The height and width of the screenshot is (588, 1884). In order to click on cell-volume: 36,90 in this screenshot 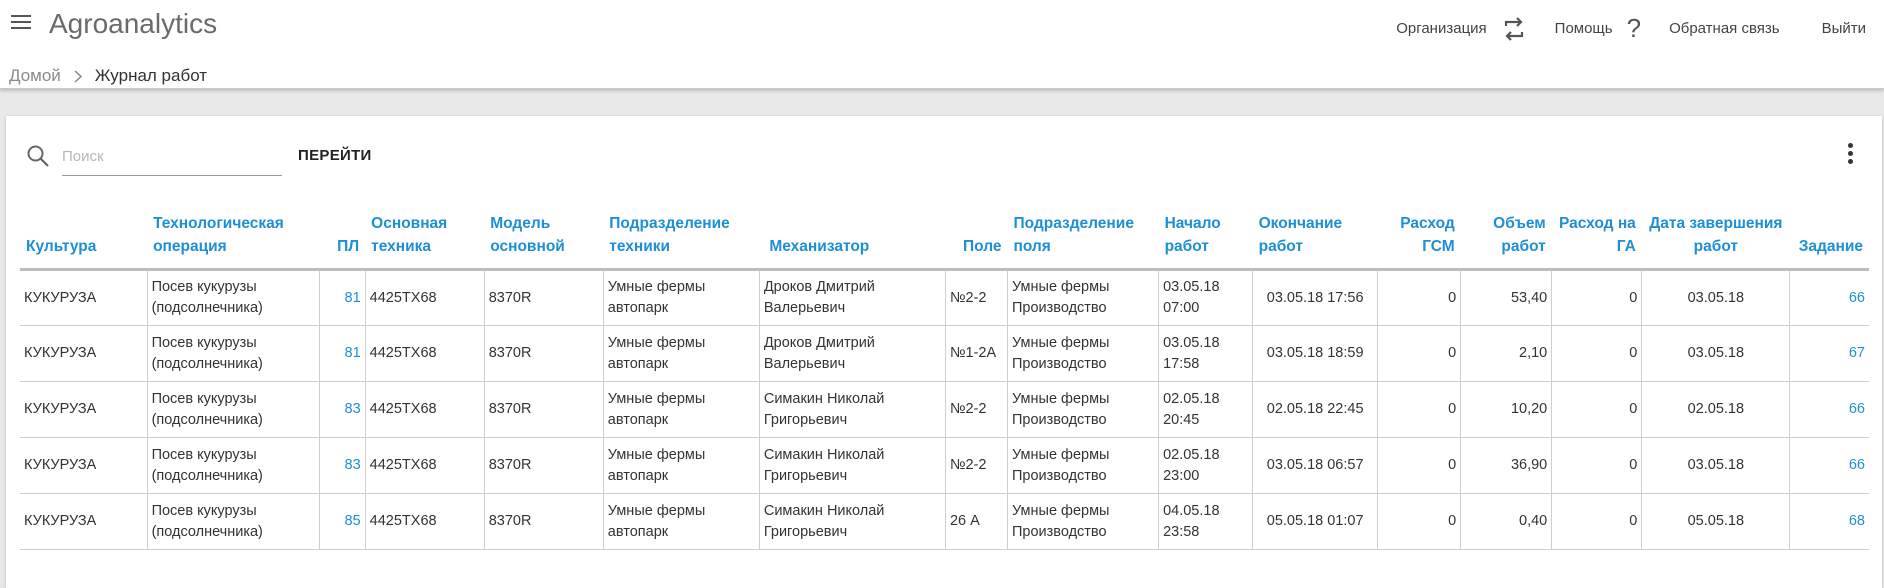, I will do `click(1506, 465)`.